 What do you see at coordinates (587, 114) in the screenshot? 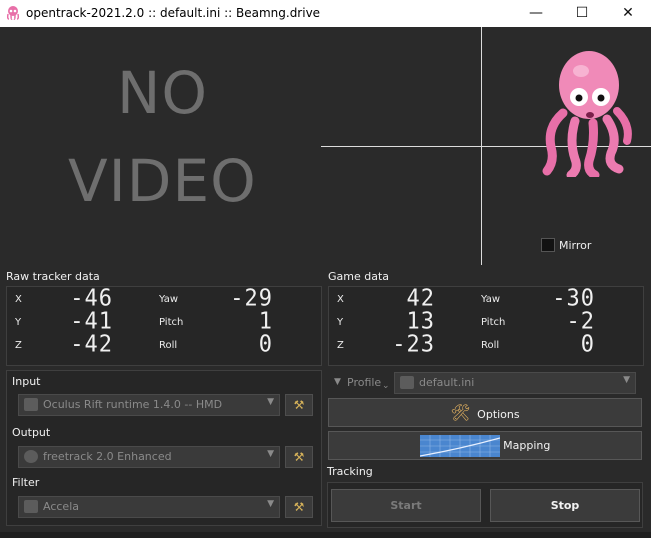
I see `octopus-pose-icon` at bounding box center [587, 114].